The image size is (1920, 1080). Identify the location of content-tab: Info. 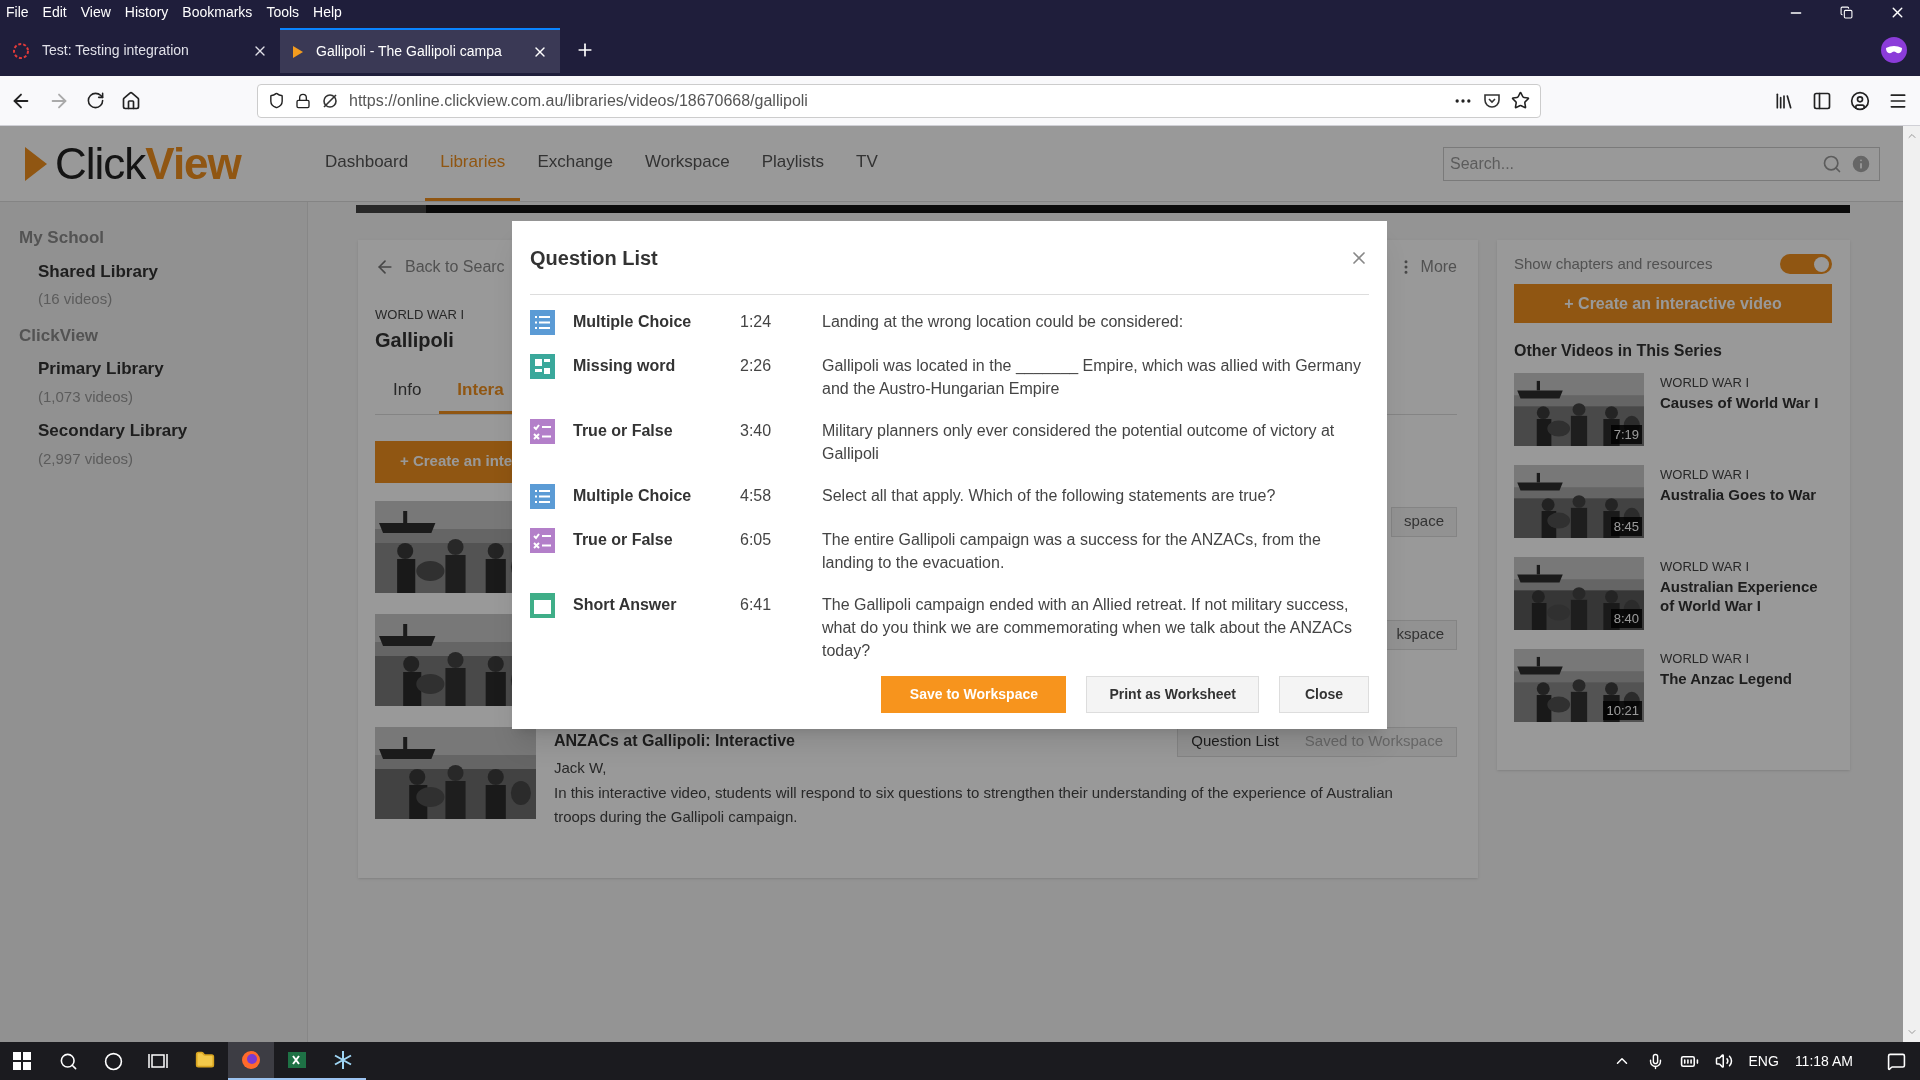
(407, 391).